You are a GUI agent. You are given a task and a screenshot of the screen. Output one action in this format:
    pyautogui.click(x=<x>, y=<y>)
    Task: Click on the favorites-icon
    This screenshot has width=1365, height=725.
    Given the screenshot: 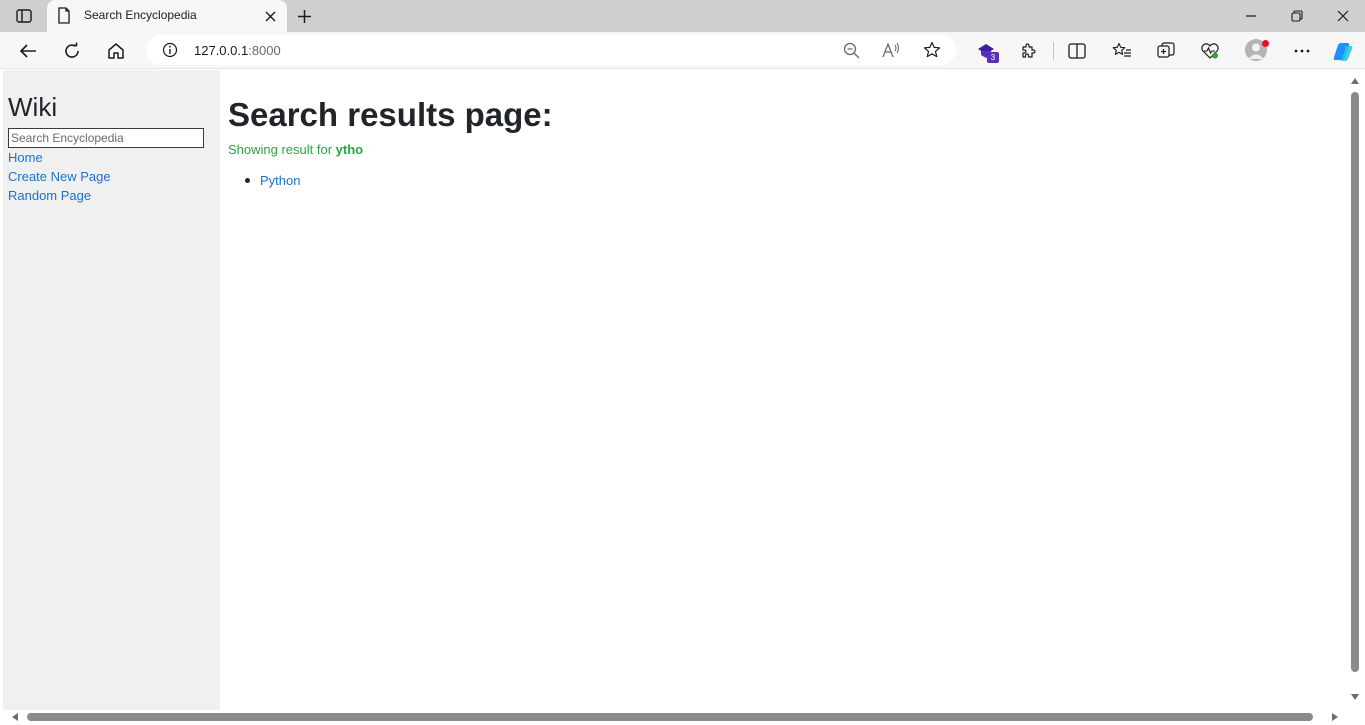 What is the action you would take?
    pyautogui.click(x=1122, y=51)
    